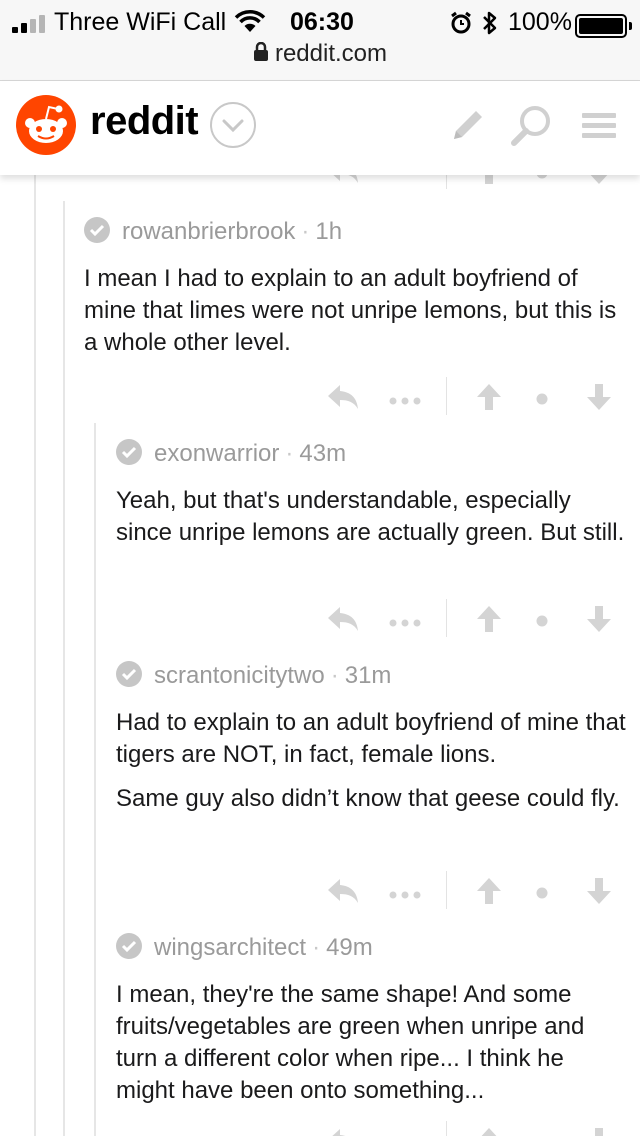 This screenshot has width=640, height=1136. Describe the element at coordinates (490, 25) in the screenshot. I see `bluetooth-icon` at that location.